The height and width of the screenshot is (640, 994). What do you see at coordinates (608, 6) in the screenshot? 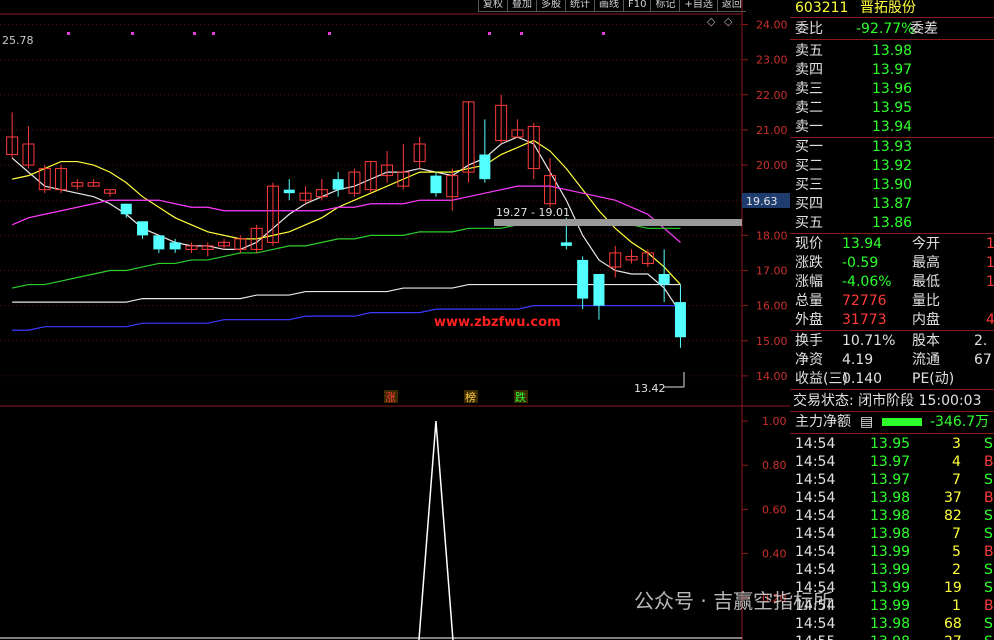
I see `toolbar-button-4: 画线` at bounding box center [608, 6].